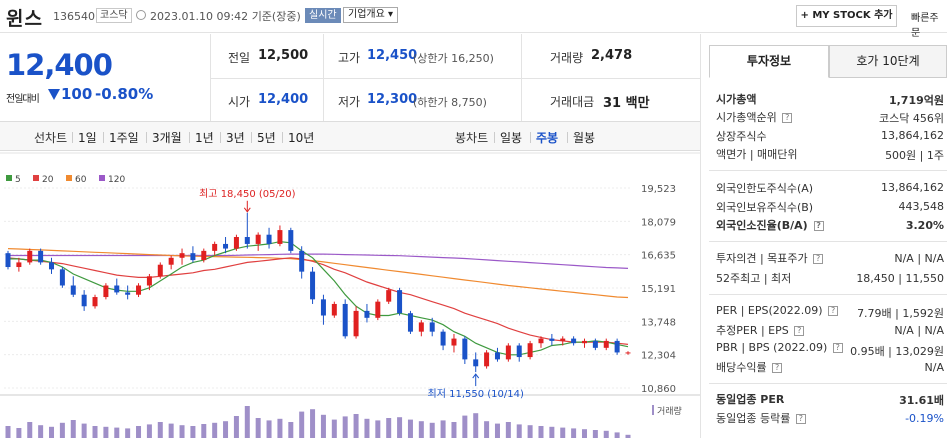 This screenshot has width=947, height=438. I want to click on legend-label-20: 20, so click(48, 180).